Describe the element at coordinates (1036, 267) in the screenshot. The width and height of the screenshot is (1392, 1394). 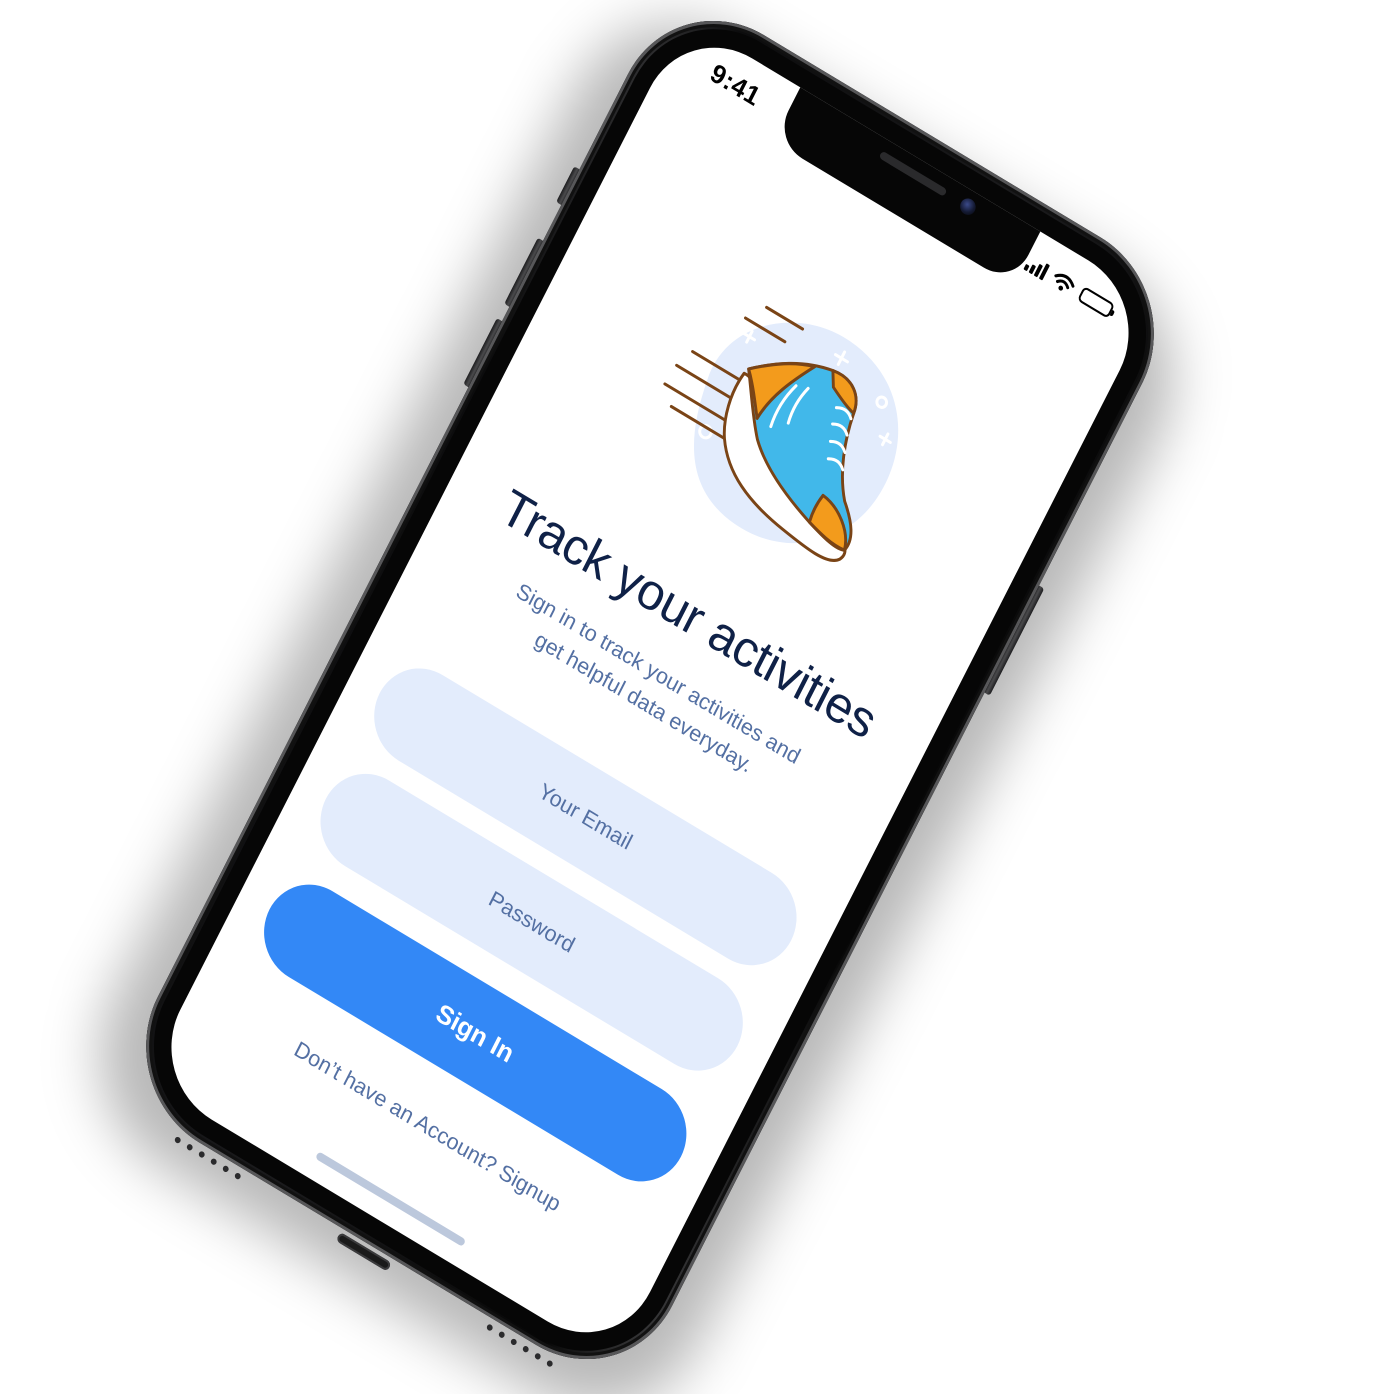
I see `cellular-signal-icon` at that location.